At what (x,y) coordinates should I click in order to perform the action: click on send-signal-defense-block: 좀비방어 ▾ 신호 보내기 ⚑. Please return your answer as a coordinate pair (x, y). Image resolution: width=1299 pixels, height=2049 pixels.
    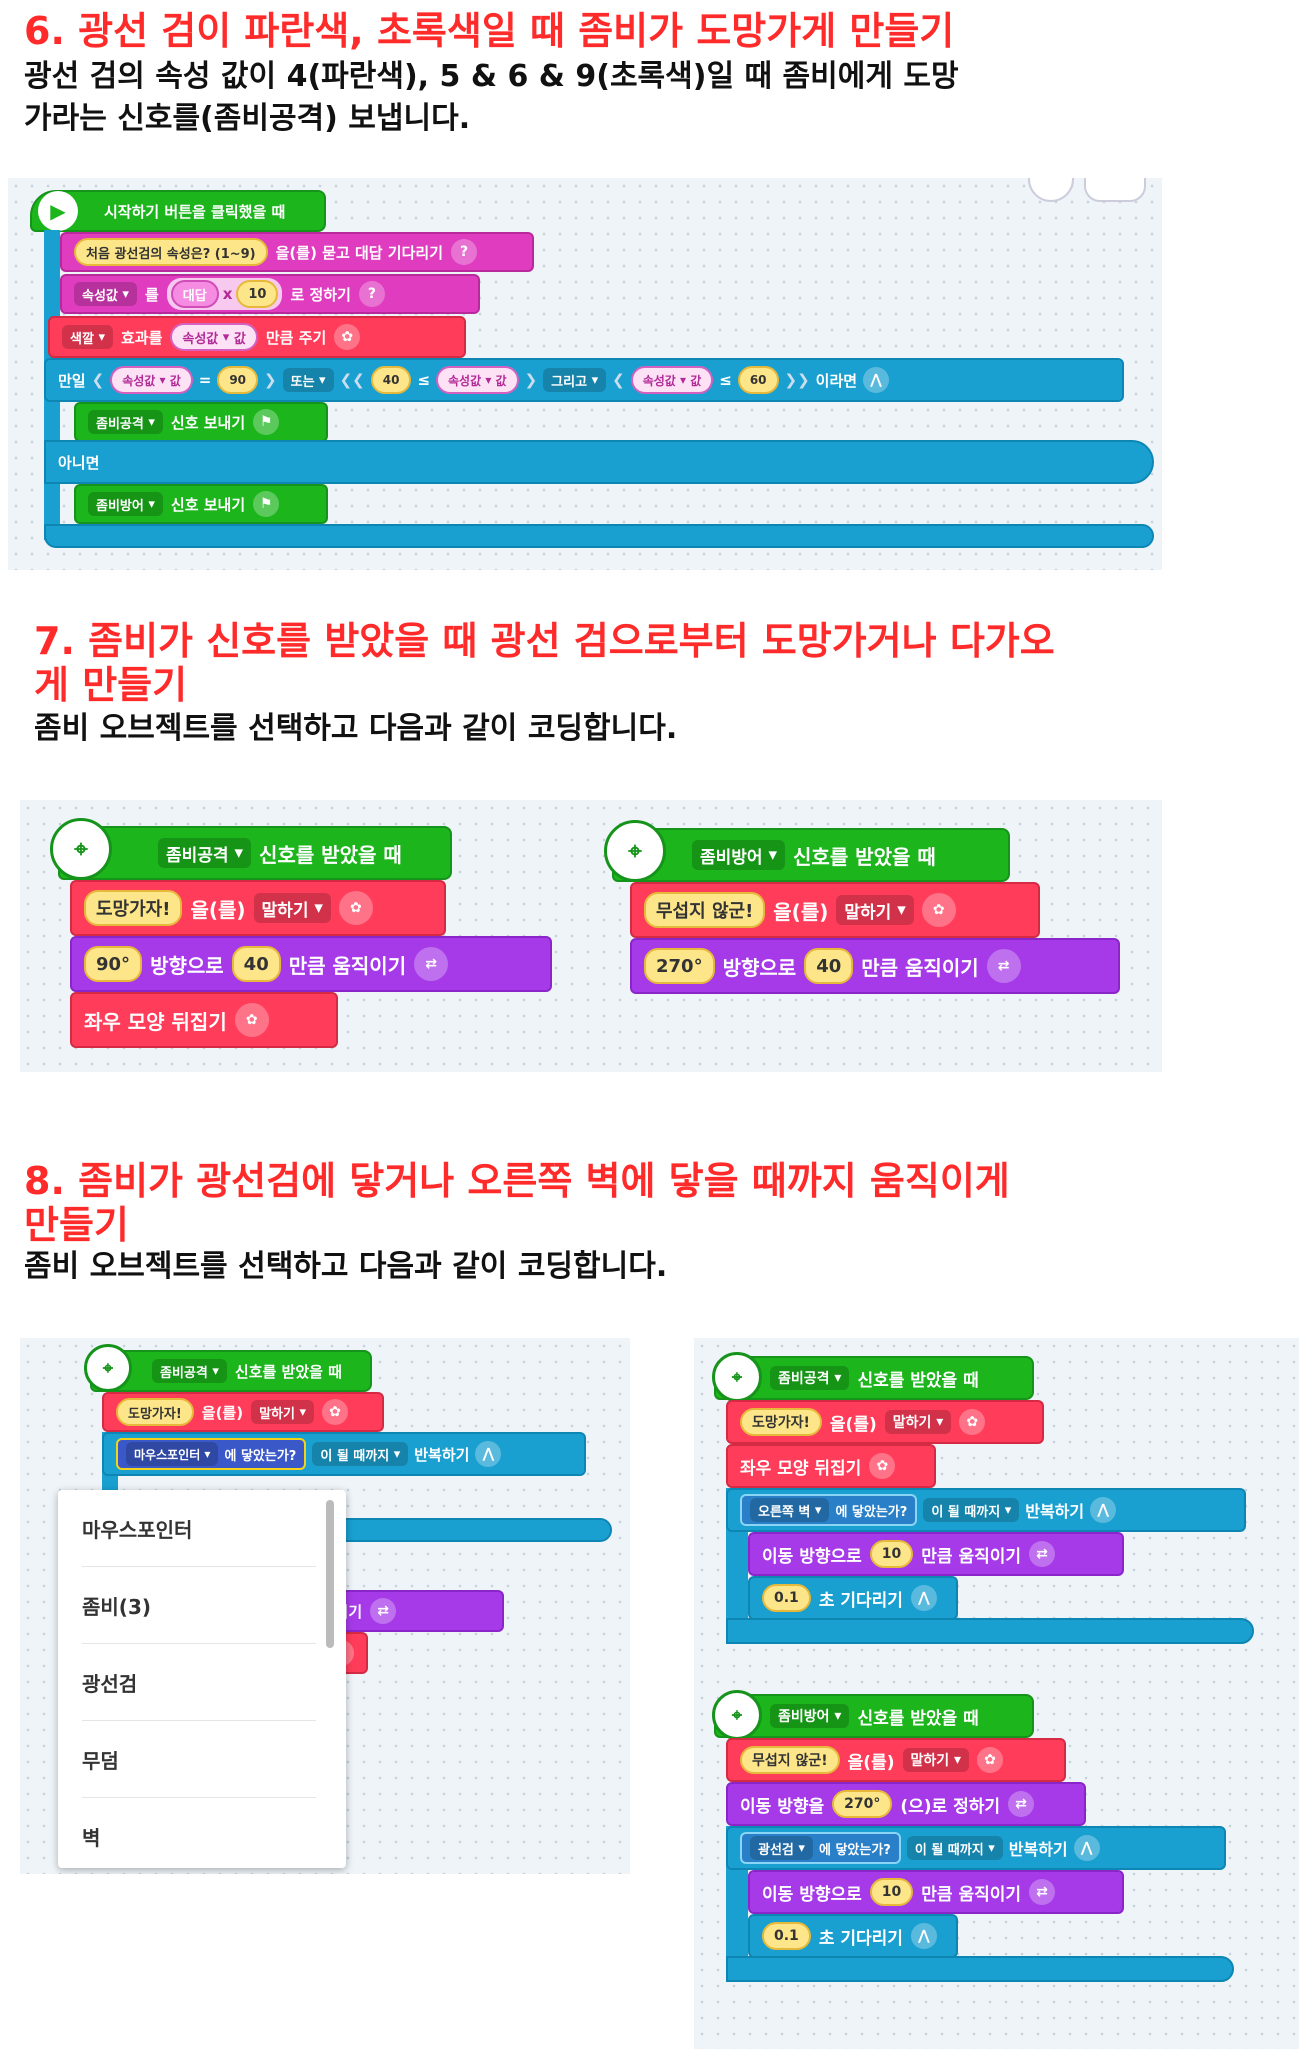
    Looking at the image, I should click on (201, 504).